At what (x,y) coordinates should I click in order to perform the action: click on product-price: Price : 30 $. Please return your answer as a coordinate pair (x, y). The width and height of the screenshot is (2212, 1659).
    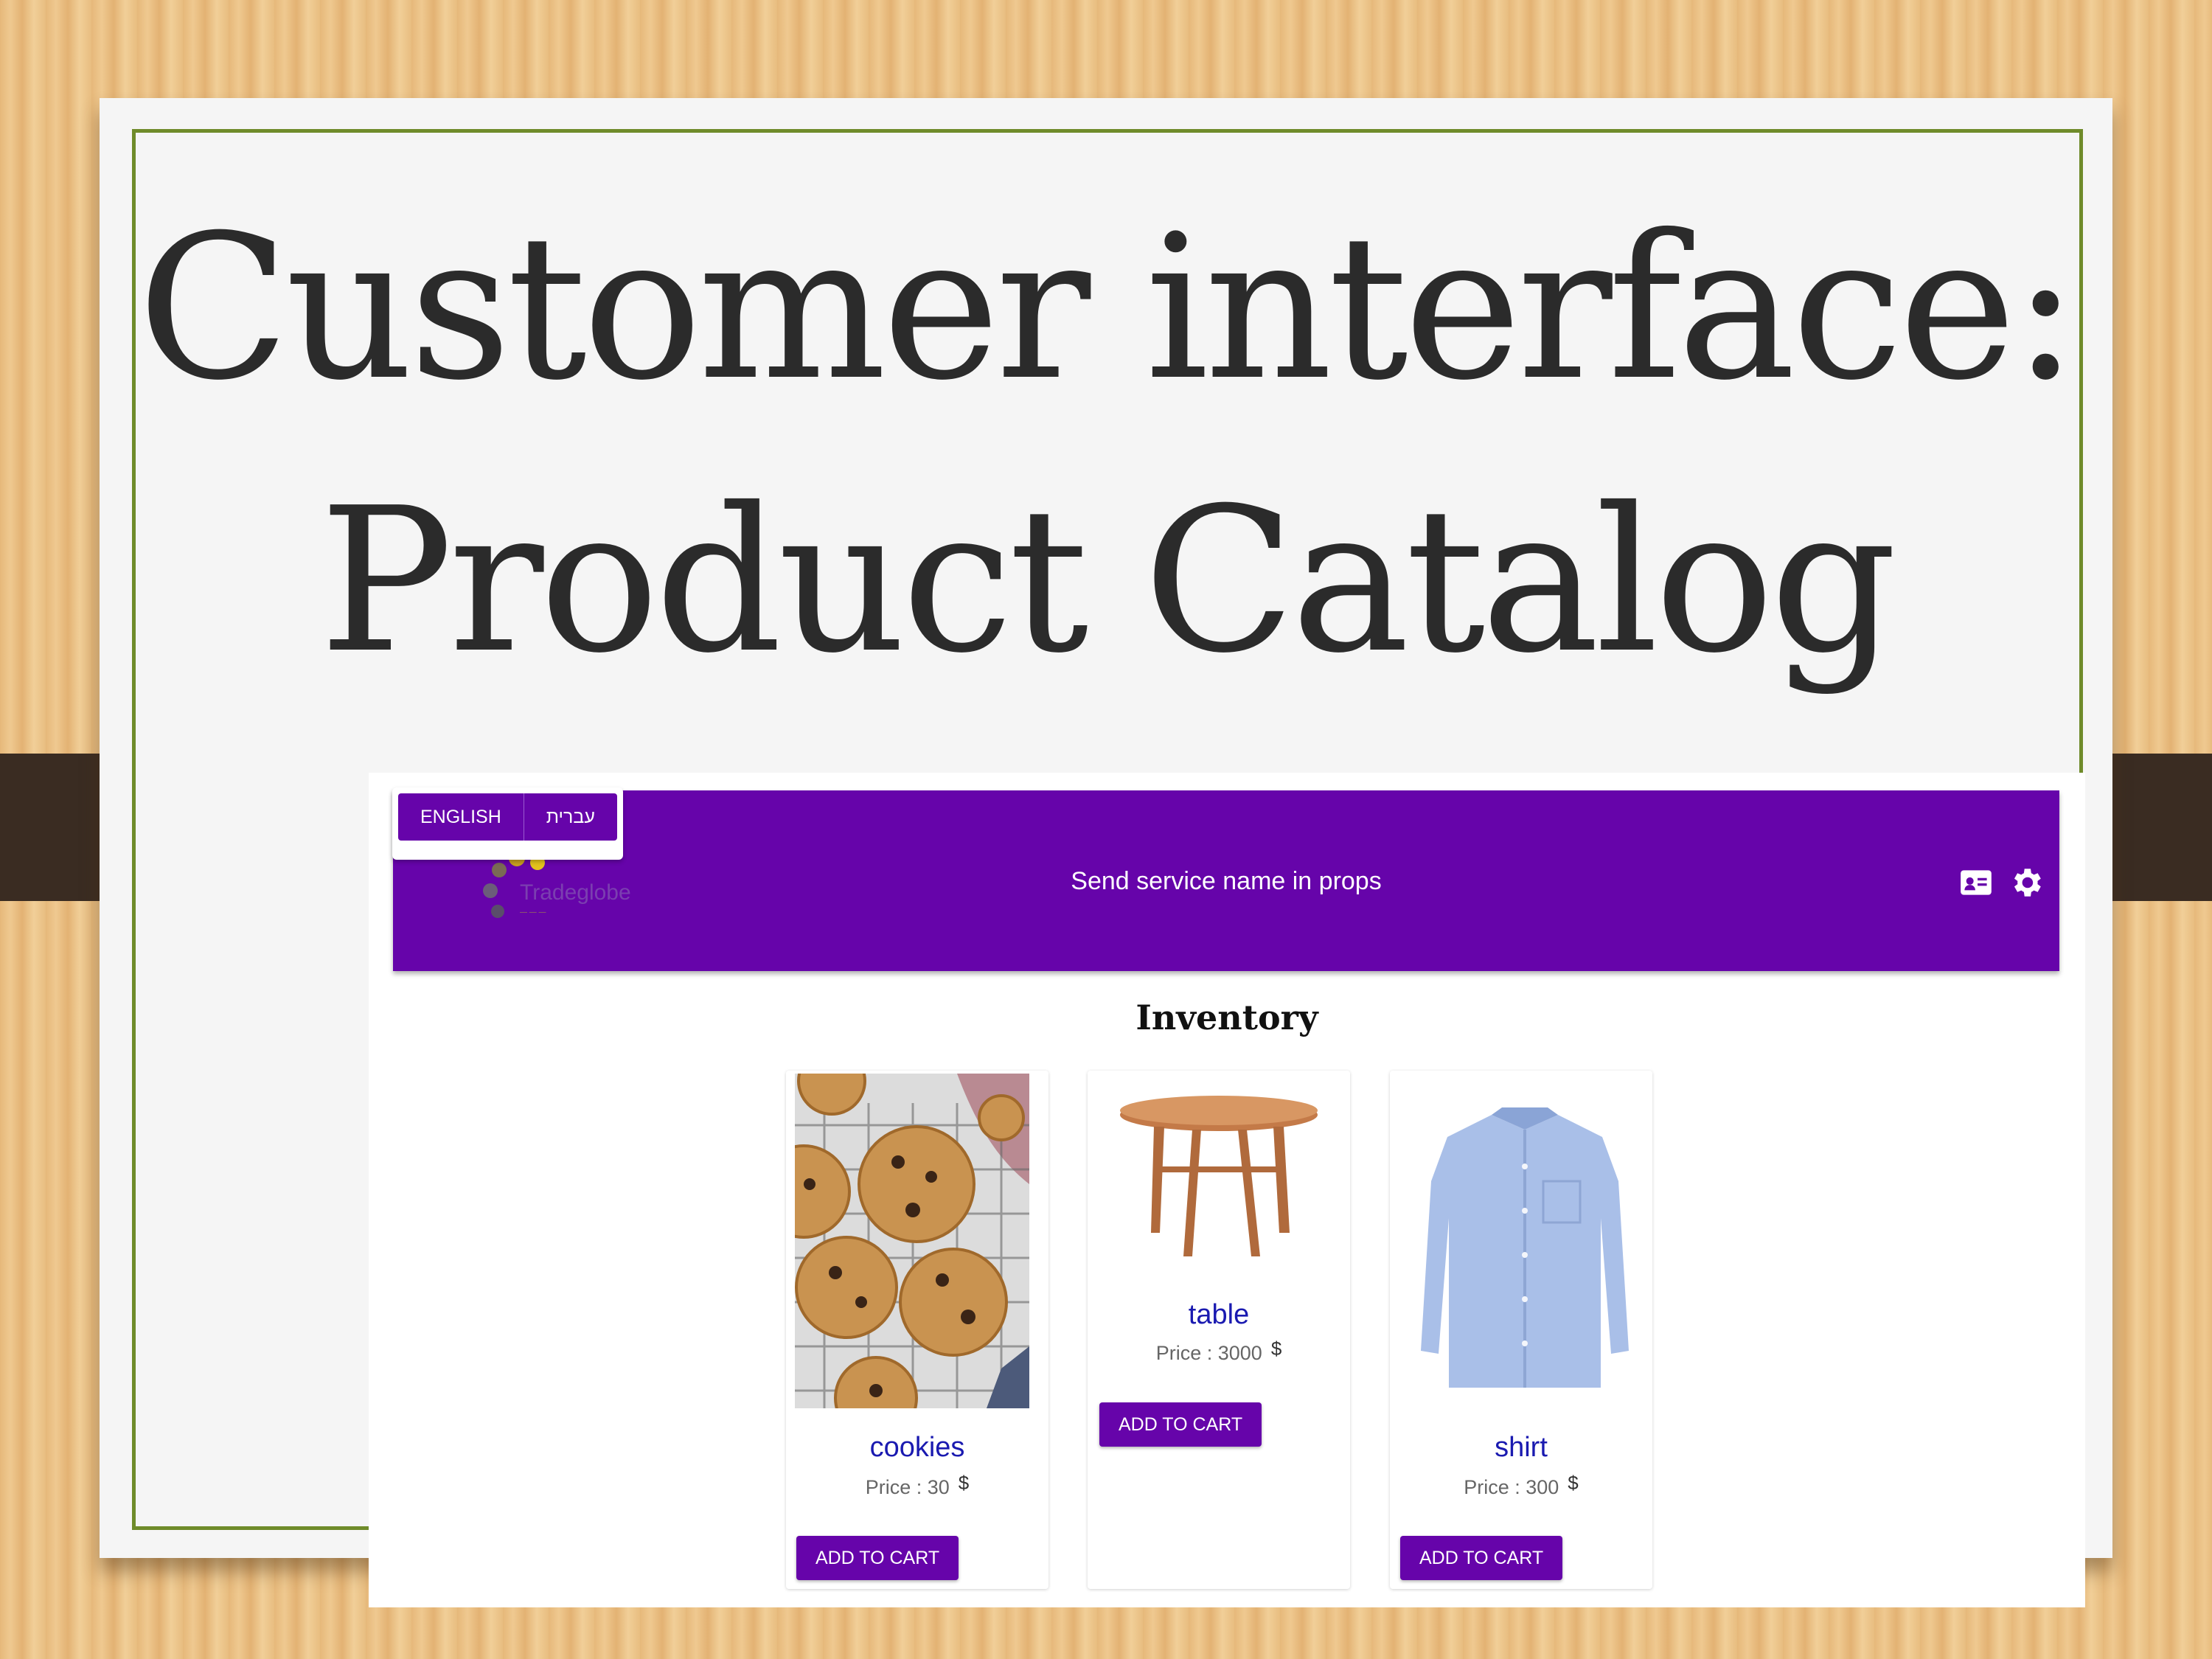
    Looking at the image, I should click on (917, 1485).